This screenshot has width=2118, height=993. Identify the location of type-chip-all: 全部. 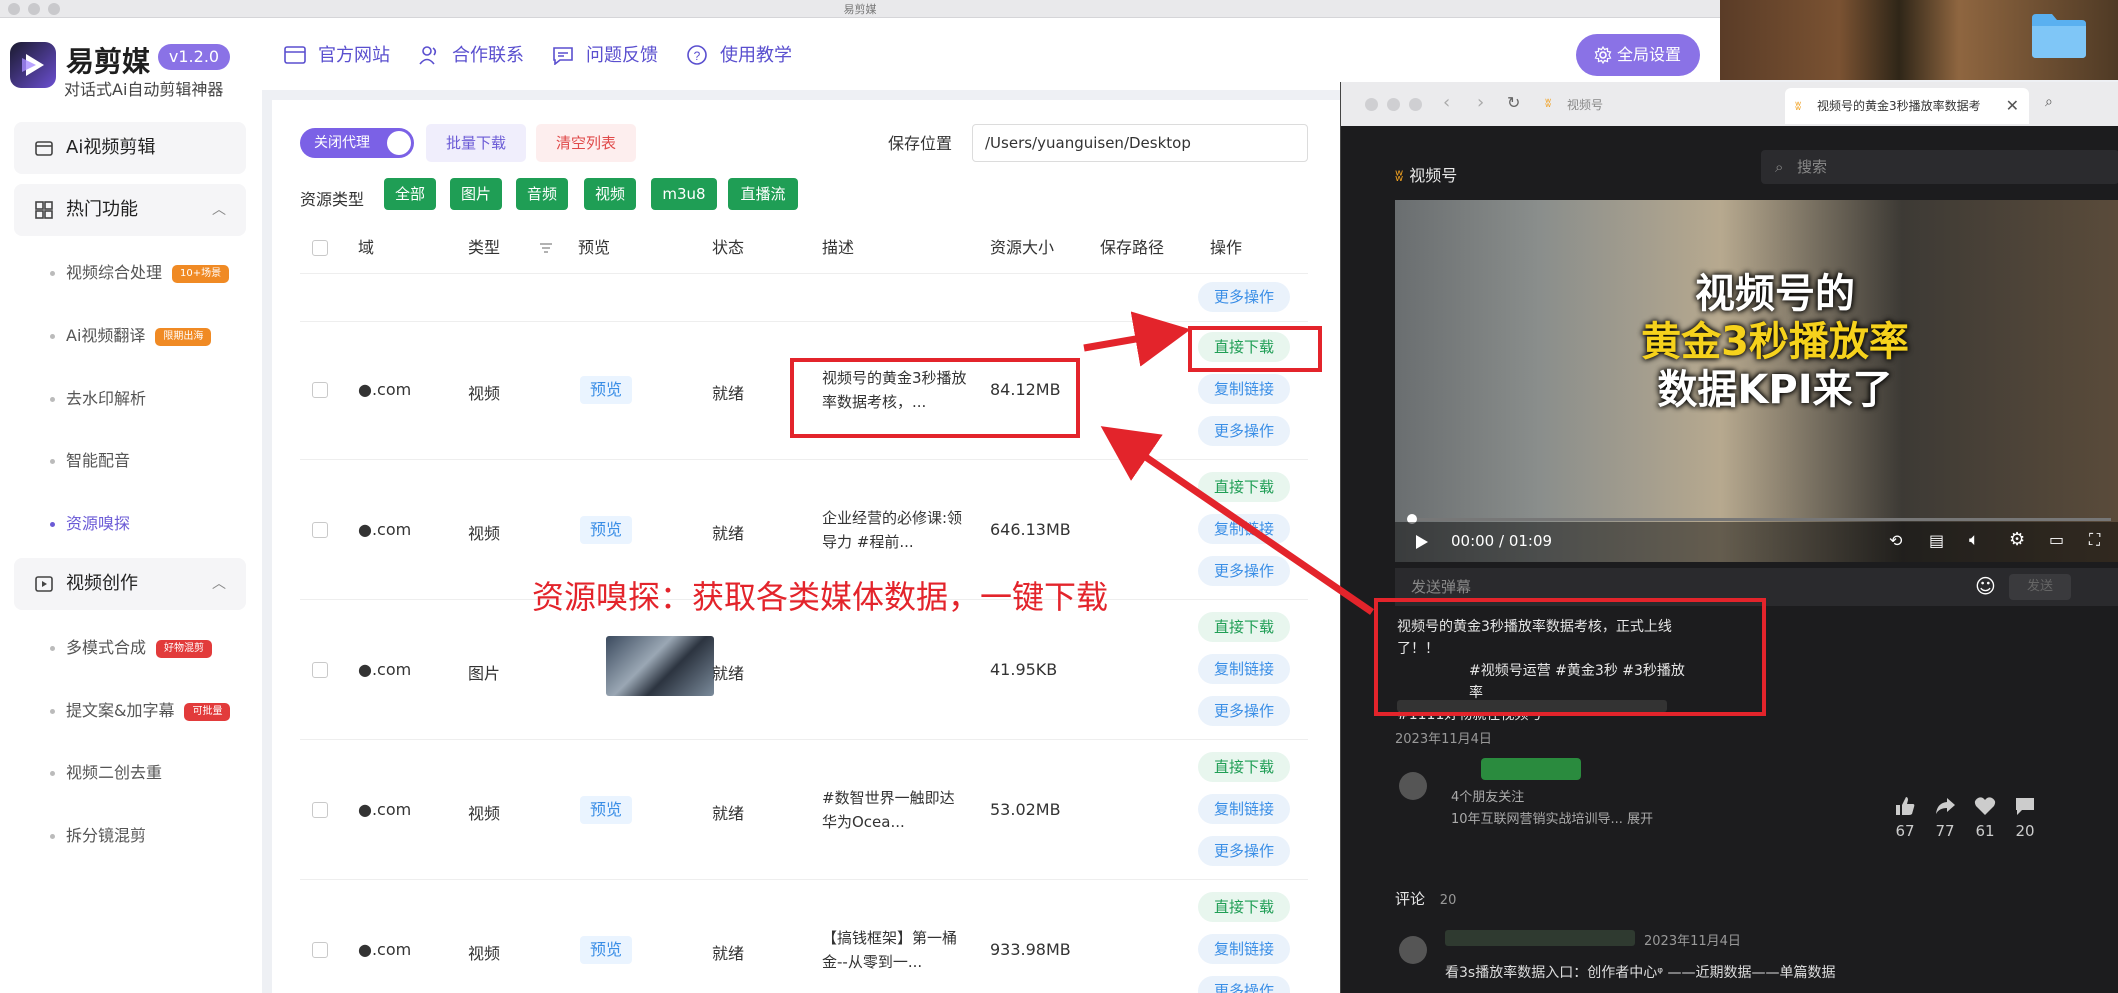
(410, 194).